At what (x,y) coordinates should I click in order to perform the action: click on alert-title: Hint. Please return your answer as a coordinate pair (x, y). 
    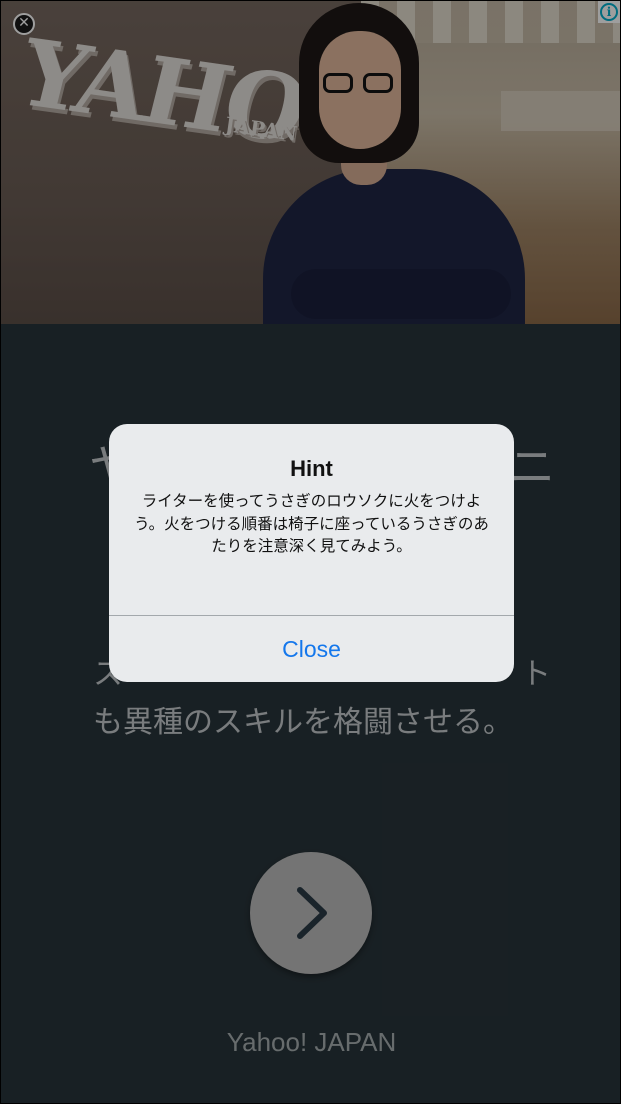
    Looking at the image, I should click on (311, 468).